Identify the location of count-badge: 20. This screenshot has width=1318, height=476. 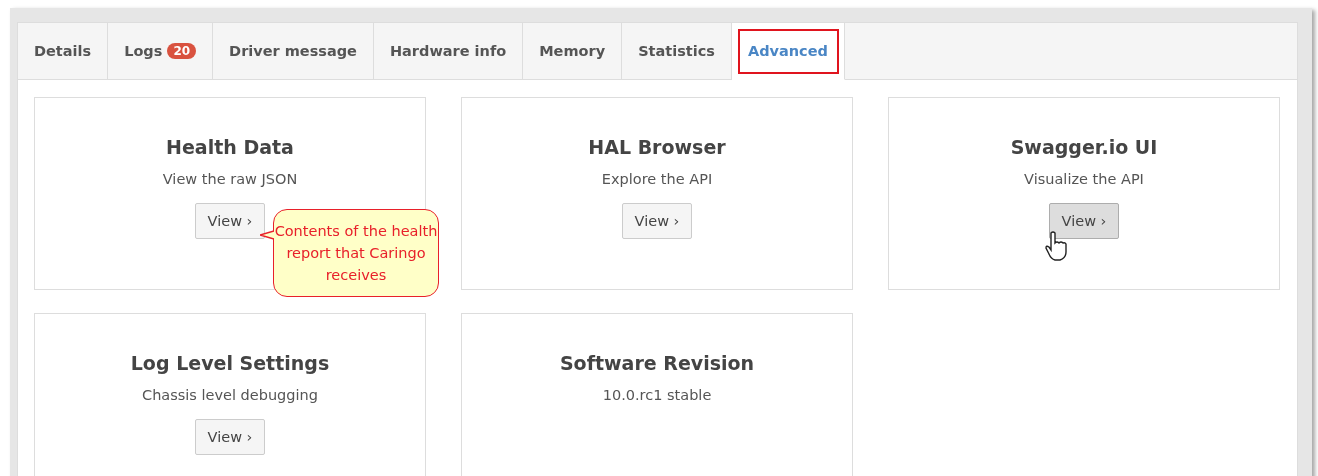
(182, 51).